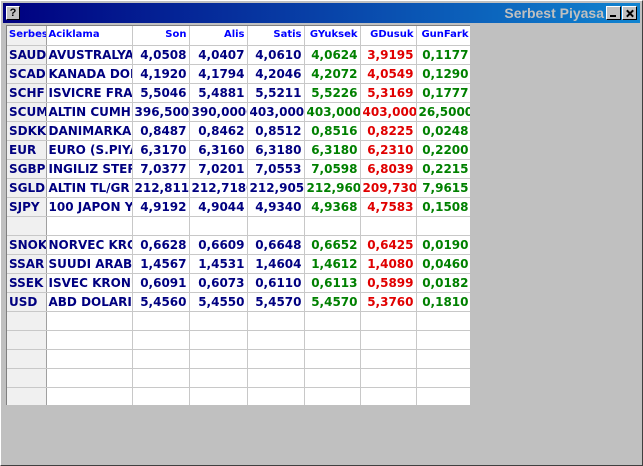 This screenshot has width=643, height=466. What do you see at coordinates (161, 150) in the screenshot?
I see `cell-last: 6,3170` at bounding box center [161, 150].